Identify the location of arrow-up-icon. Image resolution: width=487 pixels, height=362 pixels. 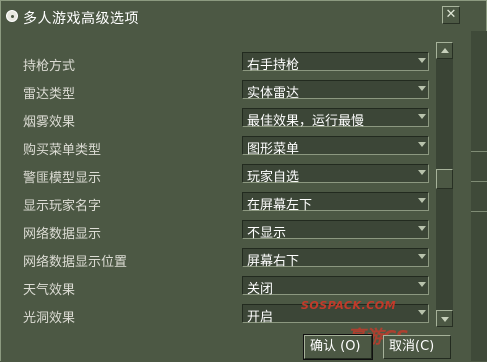
(445, 50).